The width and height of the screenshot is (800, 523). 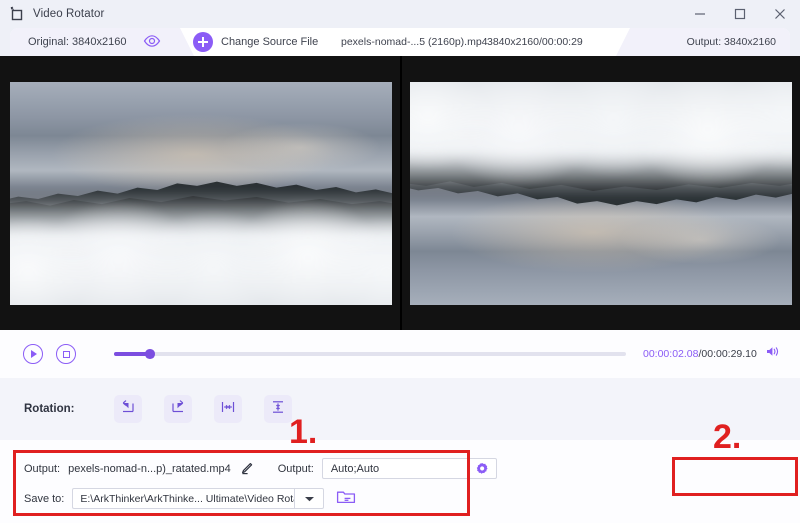 I want to click on browse-folder-button, so click(x=346, y=498).